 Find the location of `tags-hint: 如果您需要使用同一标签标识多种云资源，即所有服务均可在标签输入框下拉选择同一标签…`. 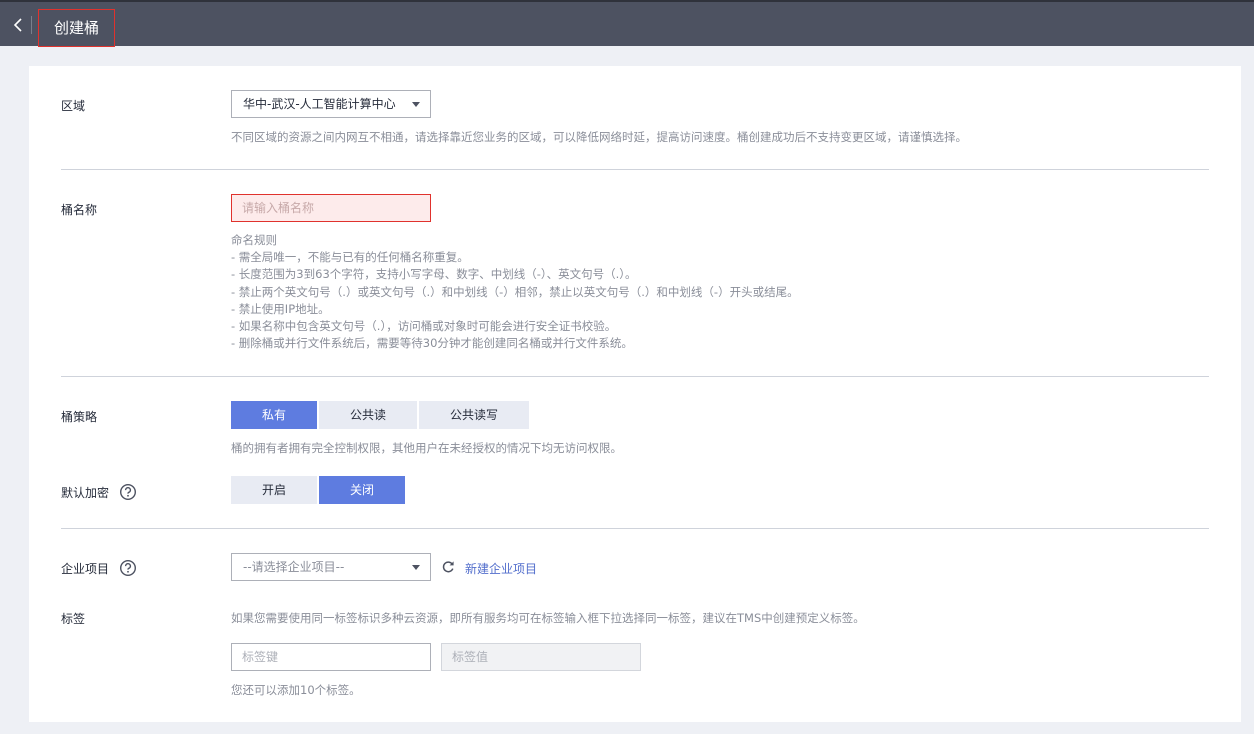

tags-hint: 如果您需要使用同一标签标识多种云资源，即所有服务均可在标签输入框下拉选择同一标签… is located at coordinates (548, 618).